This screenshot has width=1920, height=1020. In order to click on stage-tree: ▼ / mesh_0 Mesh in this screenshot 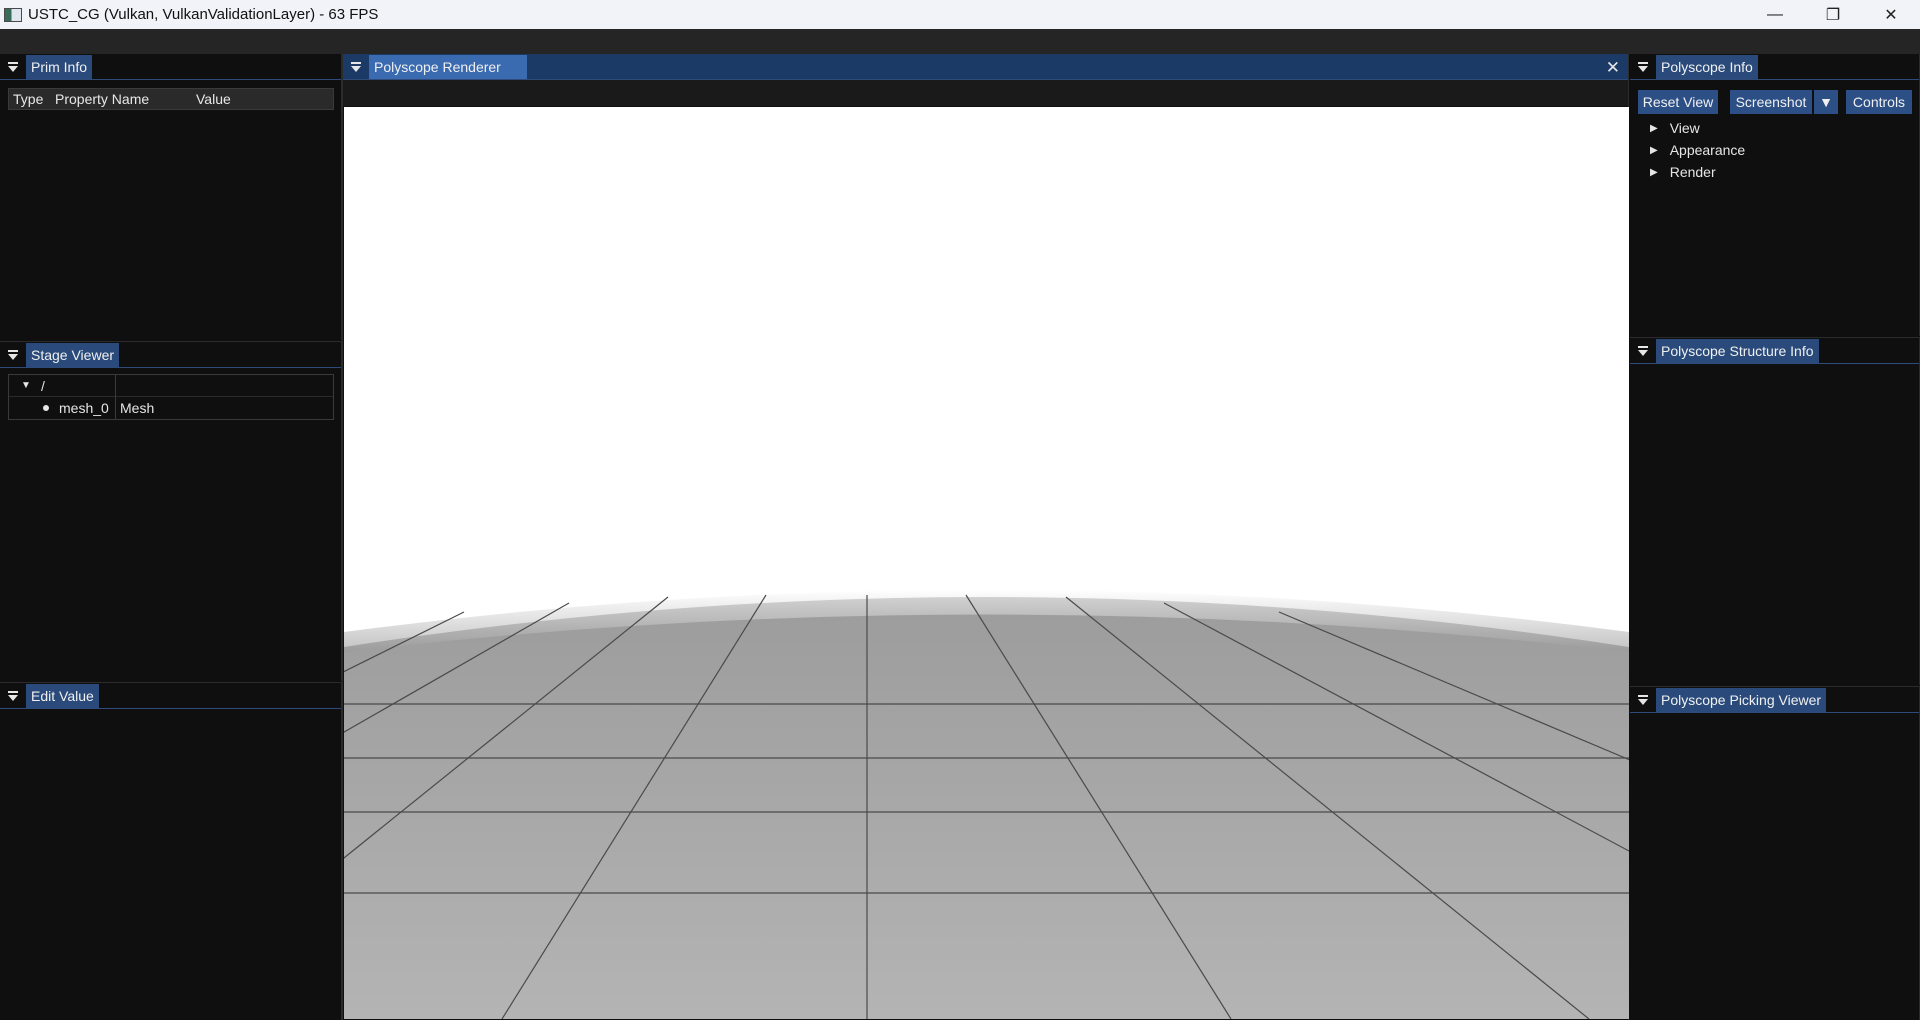, I will do `click(171, 397)`.